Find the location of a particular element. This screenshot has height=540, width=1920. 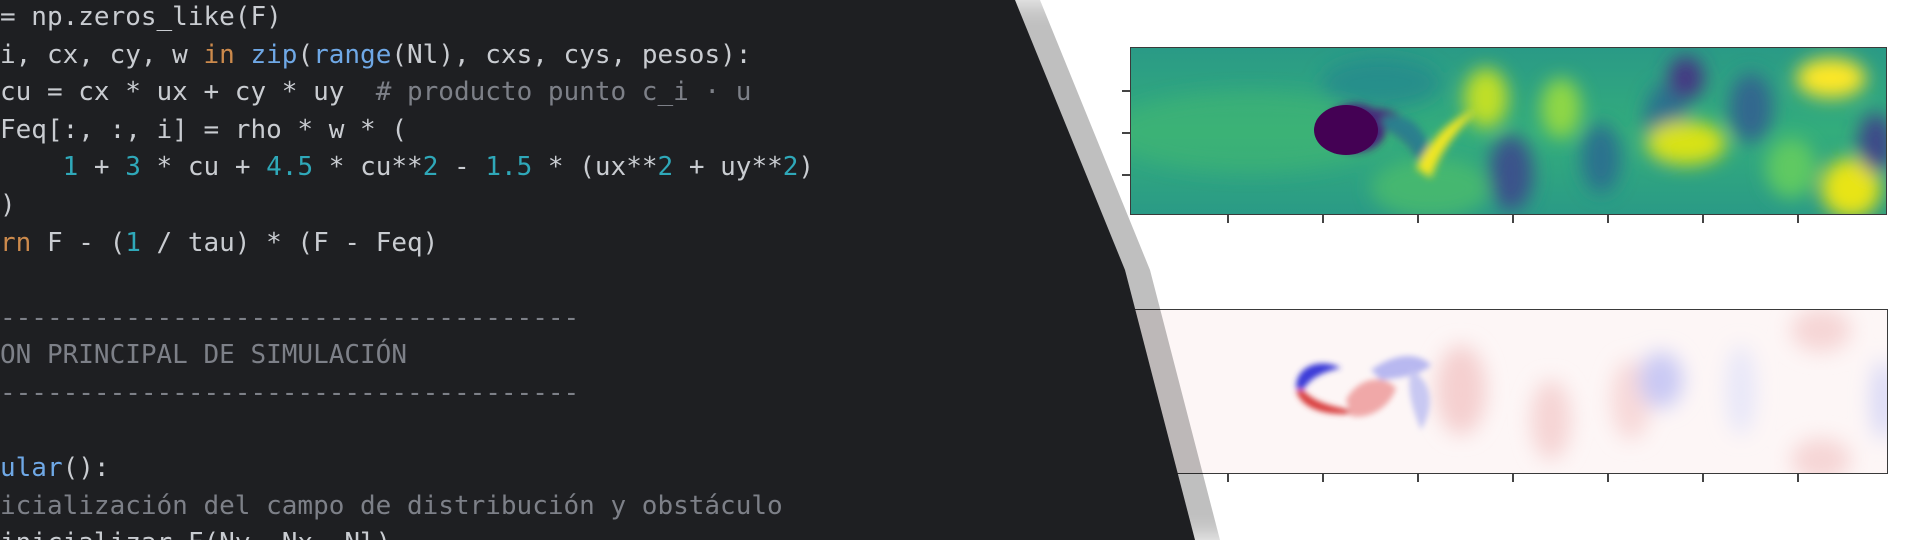

code-token: 3 is located at coordinates (133, 167).